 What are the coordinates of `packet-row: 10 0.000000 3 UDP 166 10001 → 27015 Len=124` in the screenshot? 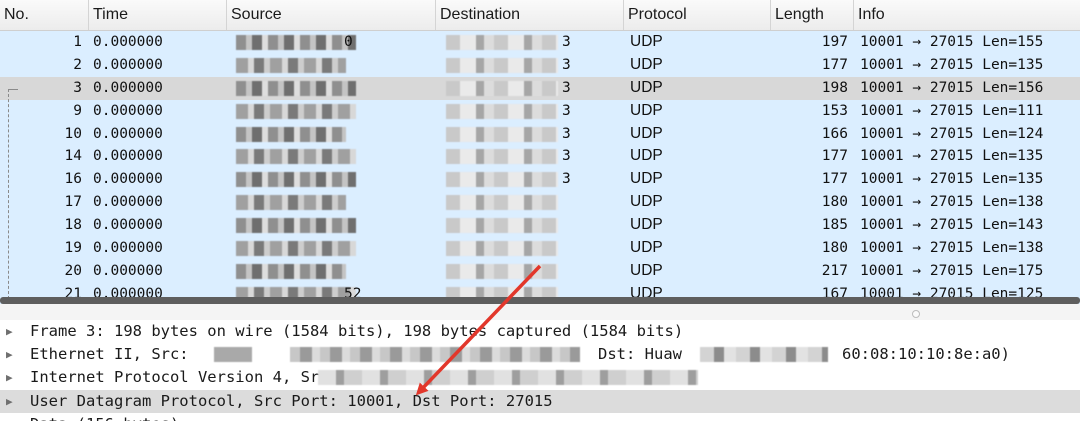 It's located at (540, 134).